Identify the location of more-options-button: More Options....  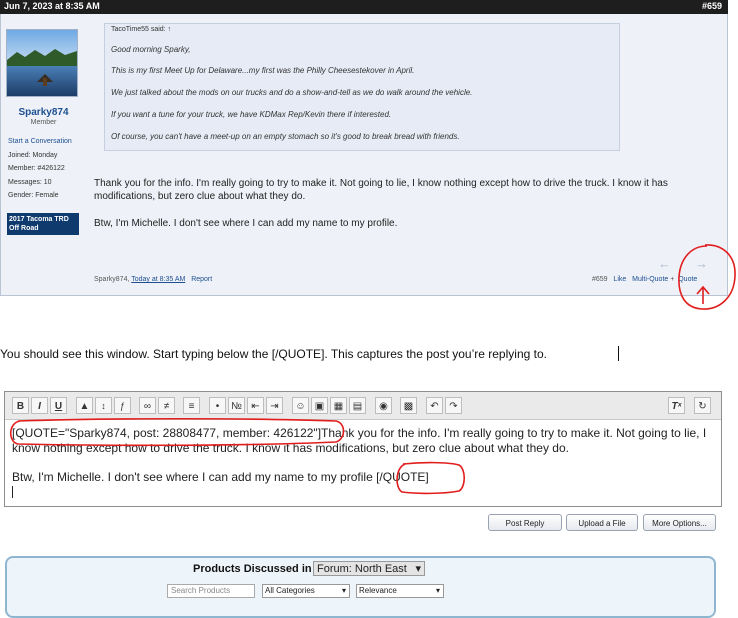
(679, 522).